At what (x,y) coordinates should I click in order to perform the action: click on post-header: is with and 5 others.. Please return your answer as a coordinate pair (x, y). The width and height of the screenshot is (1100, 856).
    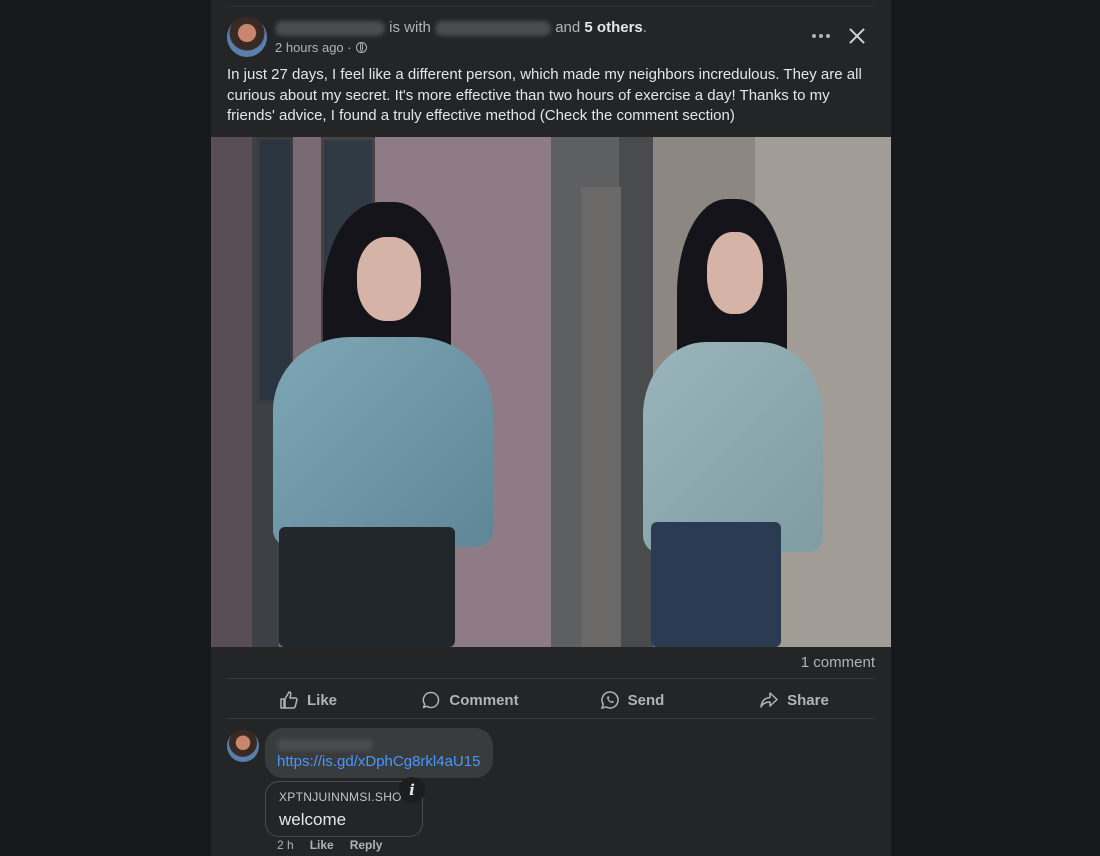
    Looking at the image, I should click on (461, 27).